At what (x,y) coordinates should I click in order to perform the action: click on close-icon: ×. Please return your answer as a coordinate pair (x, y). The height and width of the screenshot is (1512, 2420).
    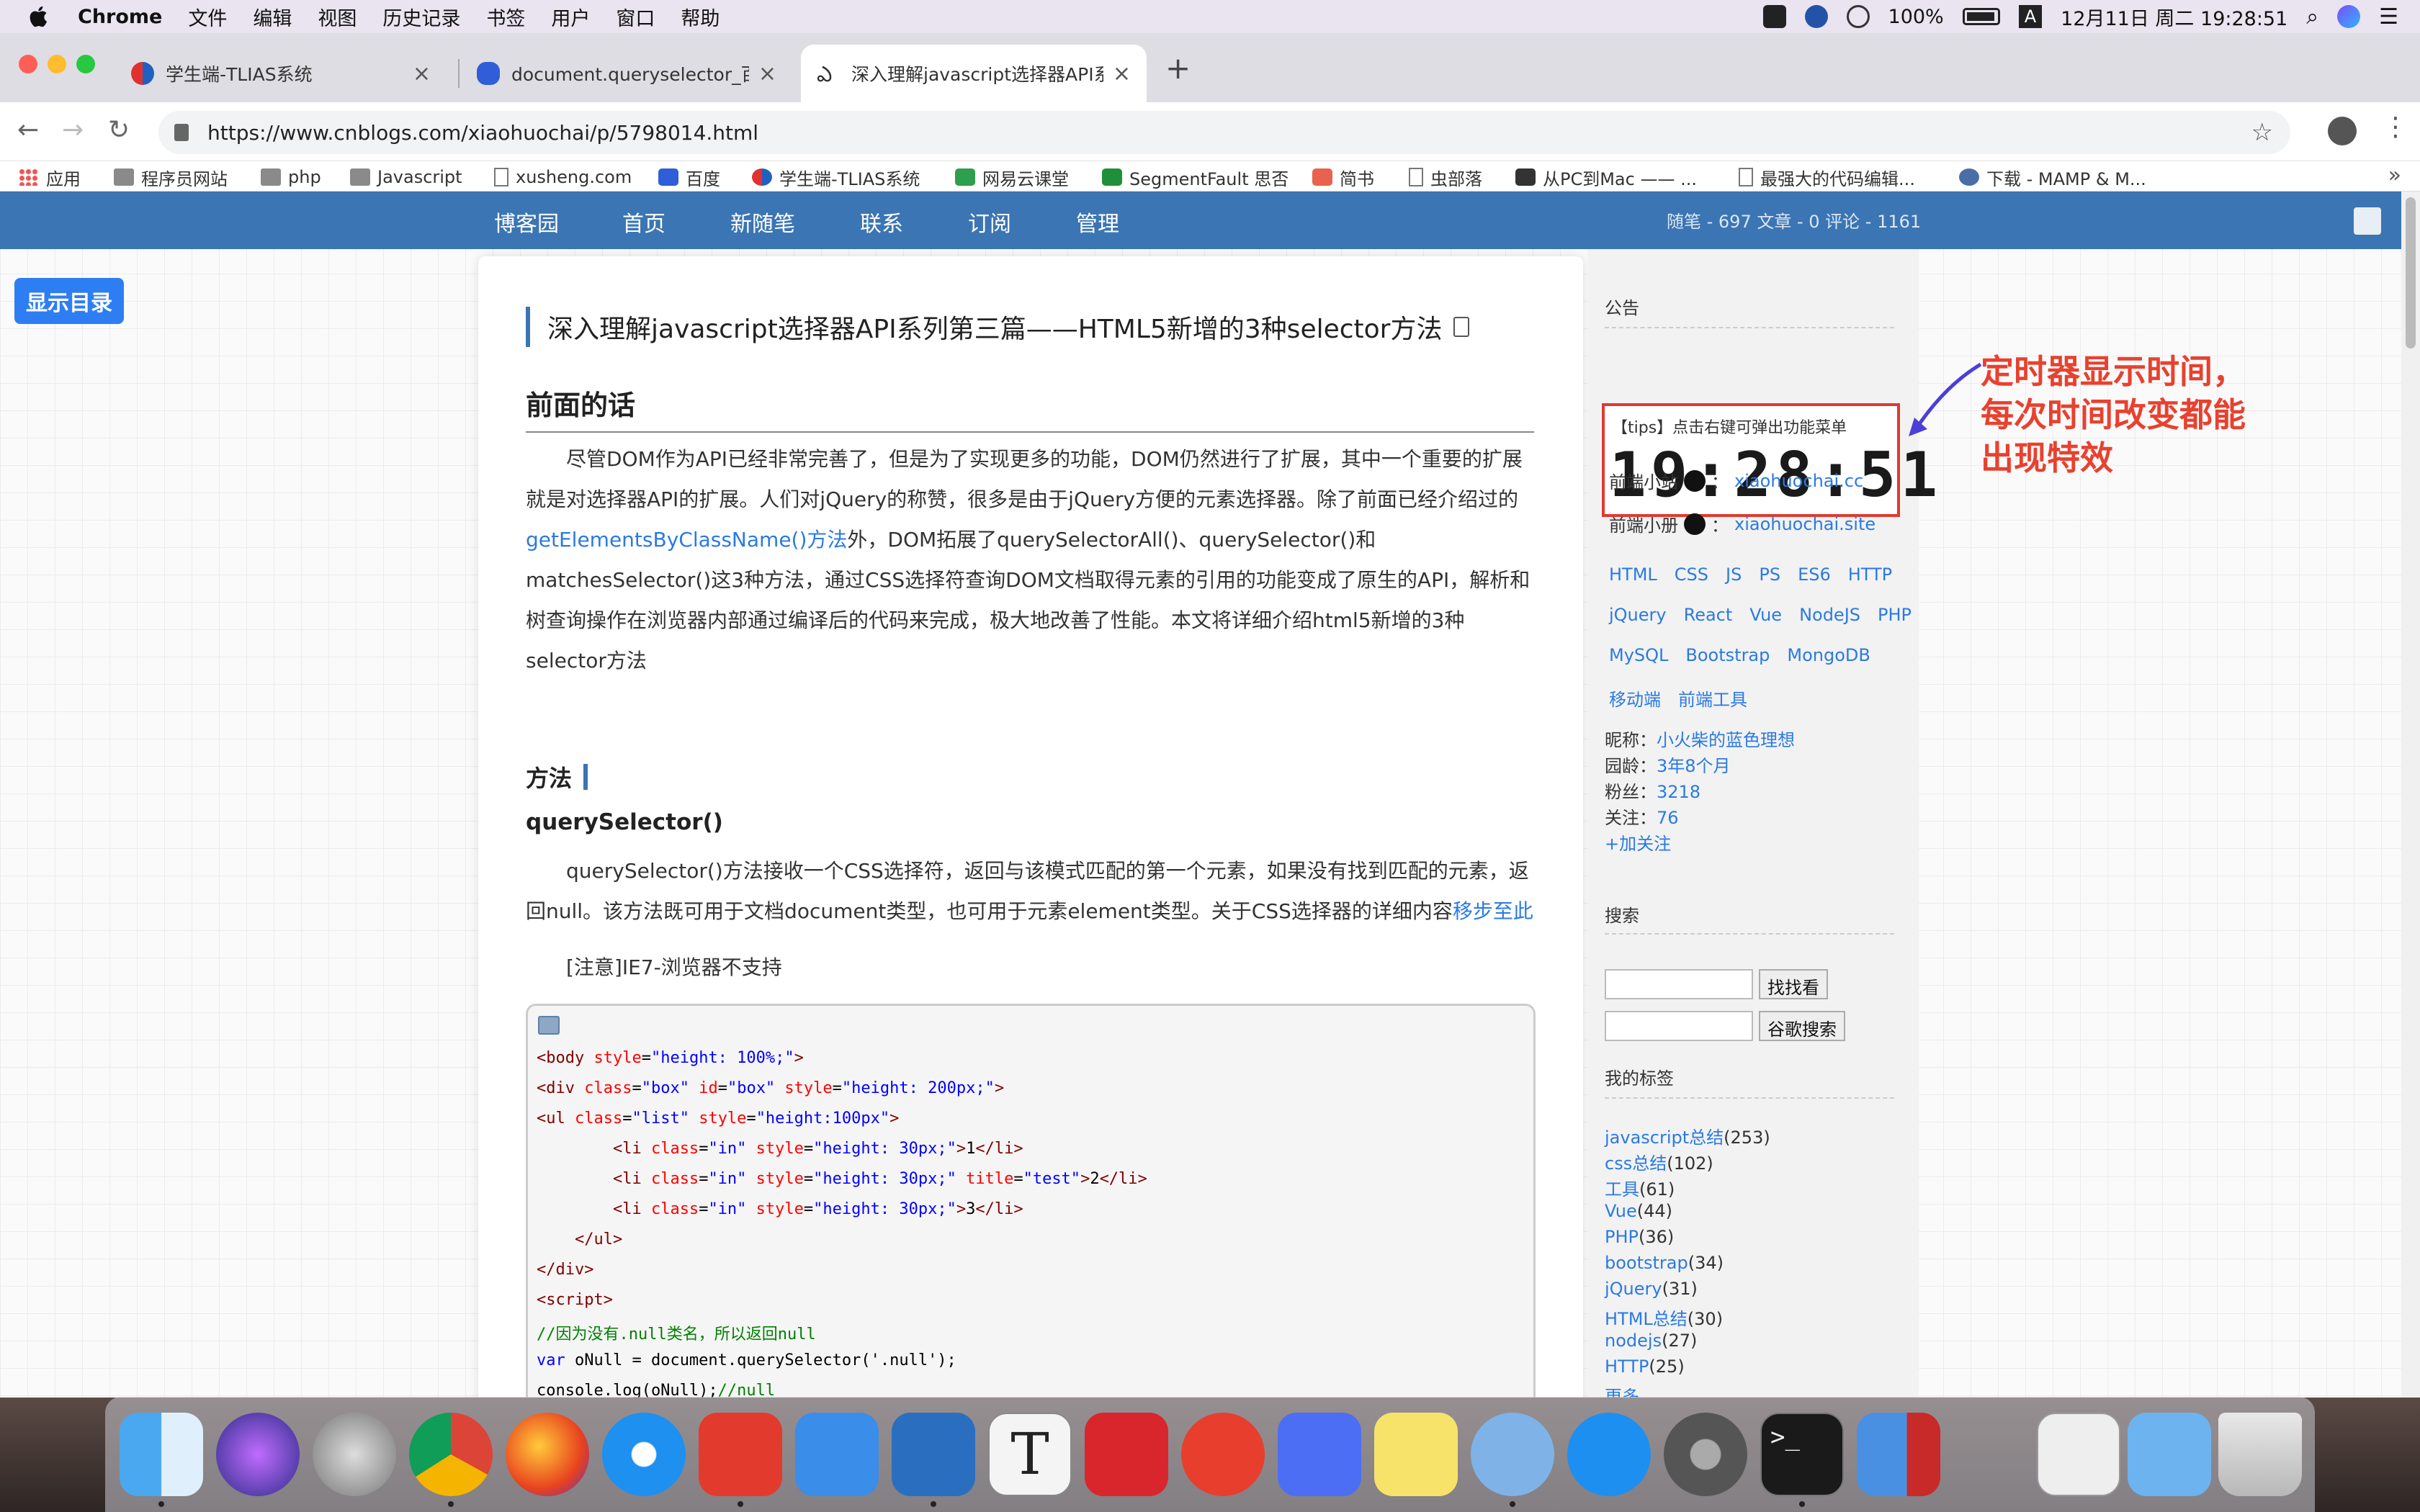
    Looking at the image, I should click on (767, 73).